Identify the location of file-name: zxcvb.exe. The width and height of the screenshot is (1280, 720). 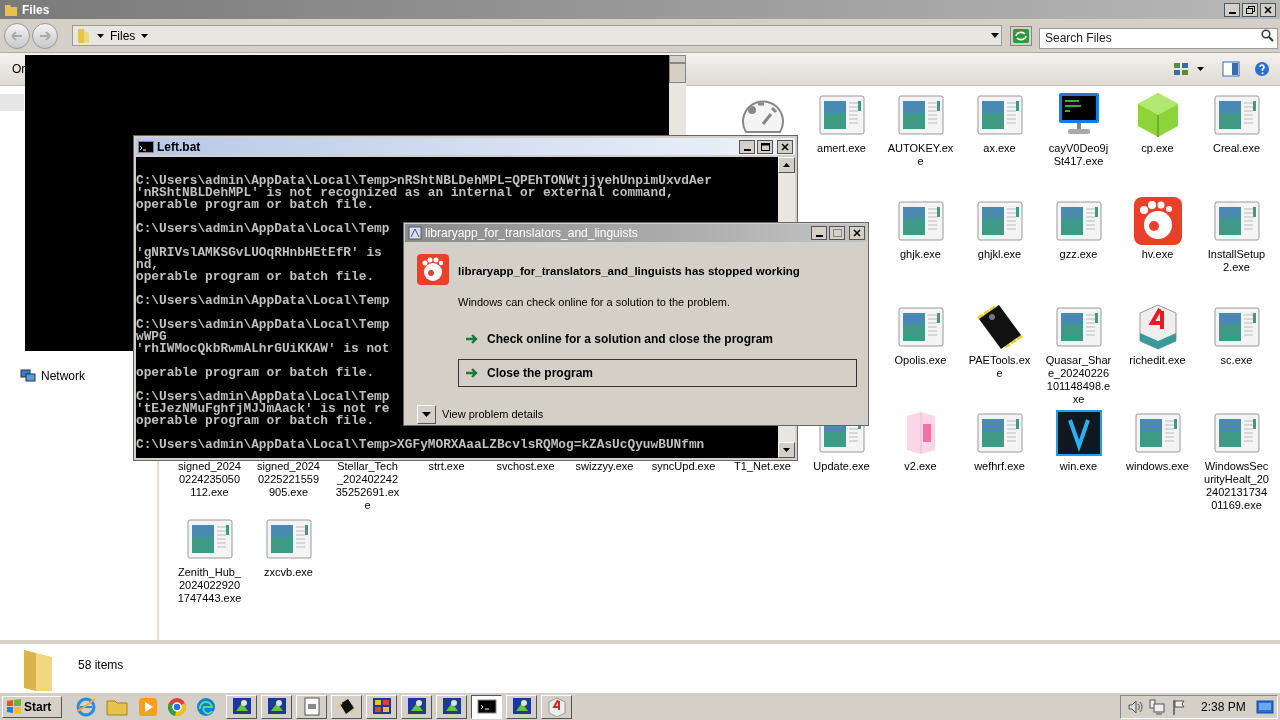
(288, 572).